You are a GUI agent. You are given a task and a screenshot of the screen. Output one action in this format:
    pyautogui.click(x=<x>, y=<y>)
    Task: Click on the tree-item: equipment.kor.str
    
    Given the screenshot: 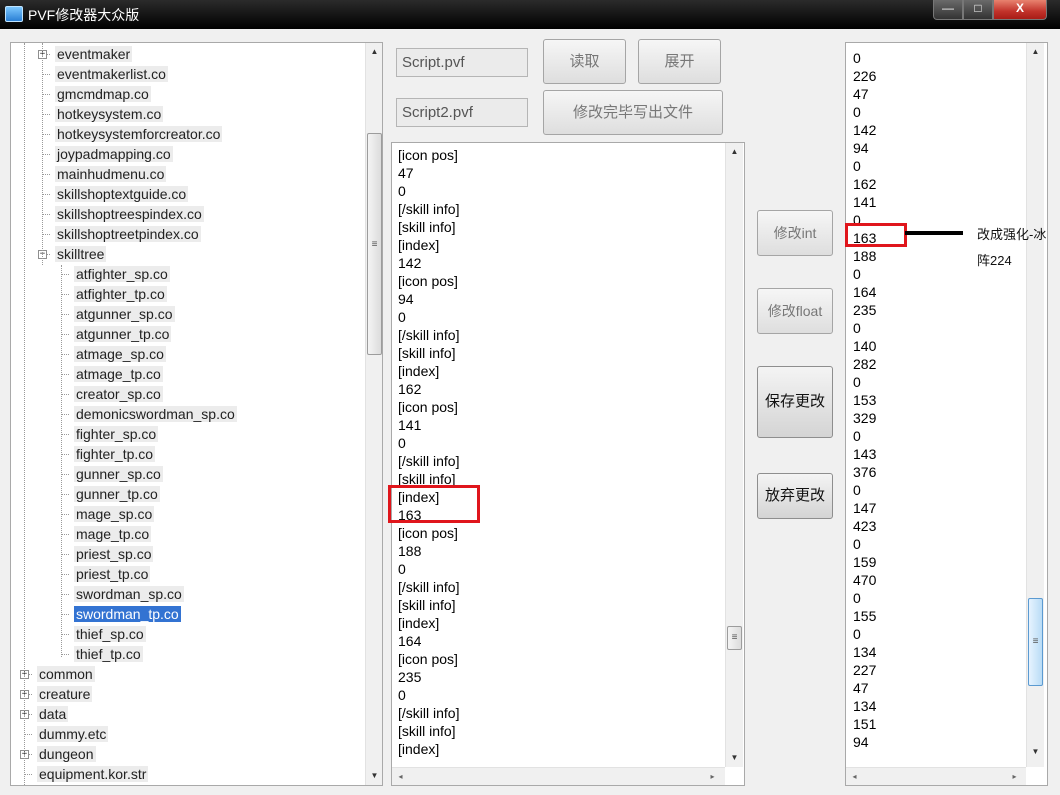 What is the action you would take?
    pyautogui.click(x=93, y=774)
    